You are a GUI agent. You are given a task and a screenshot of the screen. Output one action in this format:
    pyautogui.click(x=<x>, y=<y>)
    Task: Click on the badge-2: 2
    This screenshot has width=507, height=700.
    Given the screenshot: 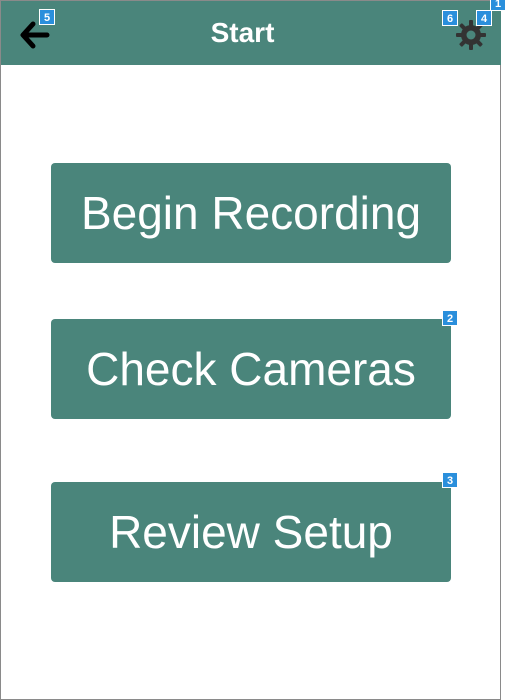 What is the action you would take?
    pyautogui.click(x=450, y=318)
    